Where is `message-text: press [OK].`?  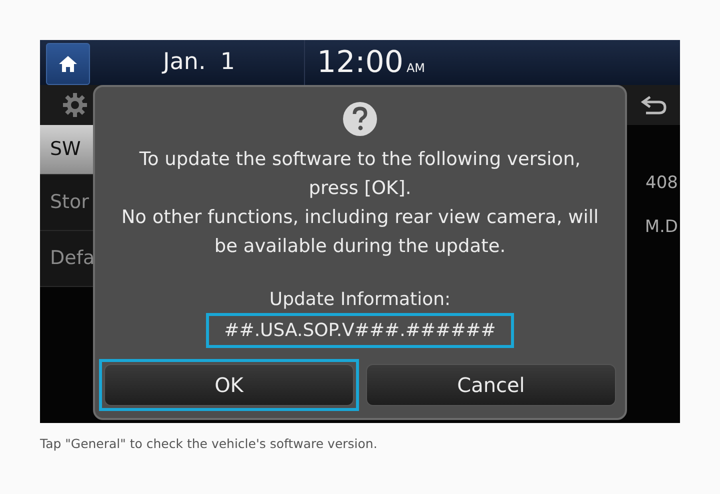
message-text: press [OK]. is located at coordinates (360, 189).